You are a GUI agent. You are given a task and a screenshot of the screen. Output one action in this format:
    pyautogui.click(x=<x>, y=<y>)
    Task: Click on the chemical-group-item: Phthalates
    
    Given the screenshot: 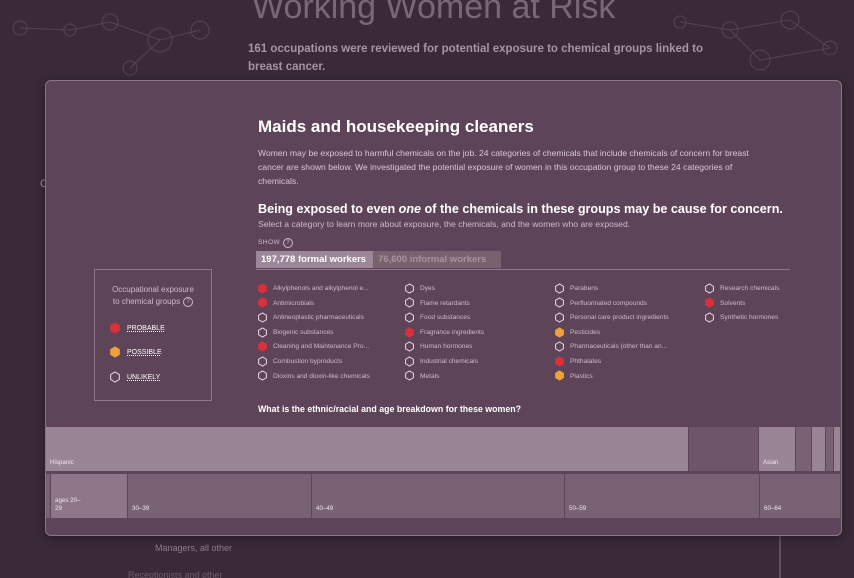 What is the action you would take?
    pyautogui.click(x=577, y=362)
    